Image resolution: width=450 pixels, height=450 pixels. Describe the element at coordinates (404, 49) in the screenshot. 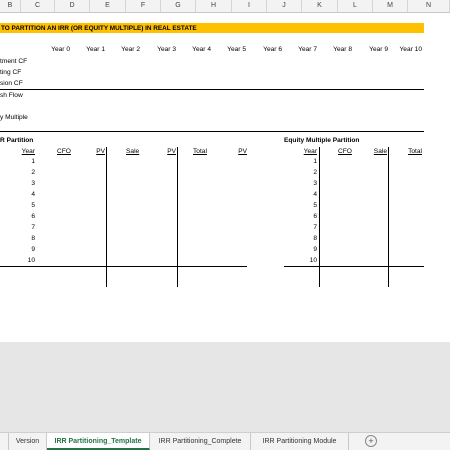

I see `year-header-10: Year 10` at that location.